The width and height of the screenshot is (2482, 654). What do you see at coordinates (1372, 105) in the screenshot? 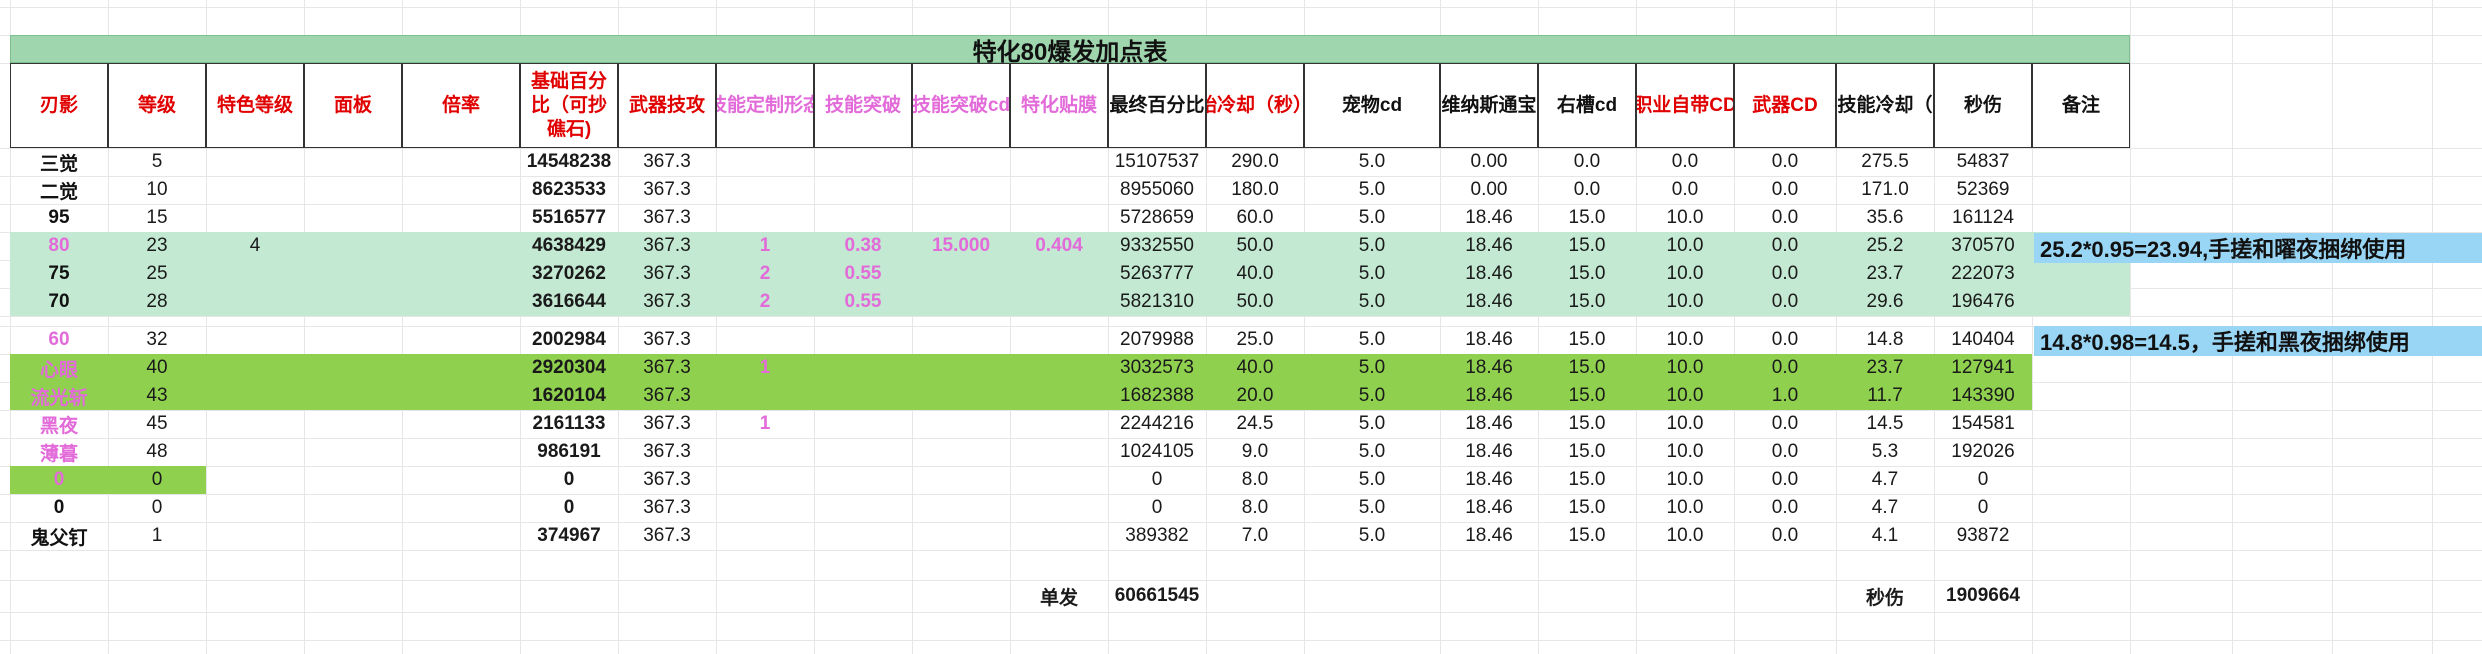
I see `column-header: 宠物cd` at bounding box center [1372, 105].